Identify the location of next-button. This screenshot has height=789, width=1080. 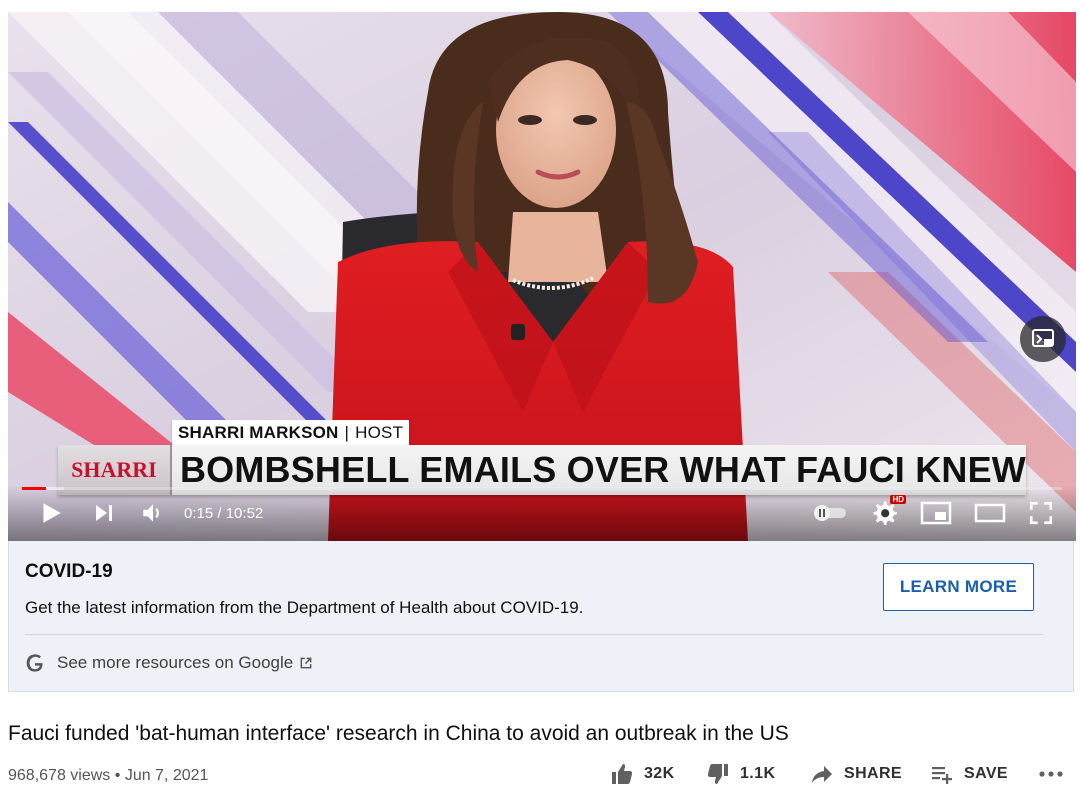
(104, 513).